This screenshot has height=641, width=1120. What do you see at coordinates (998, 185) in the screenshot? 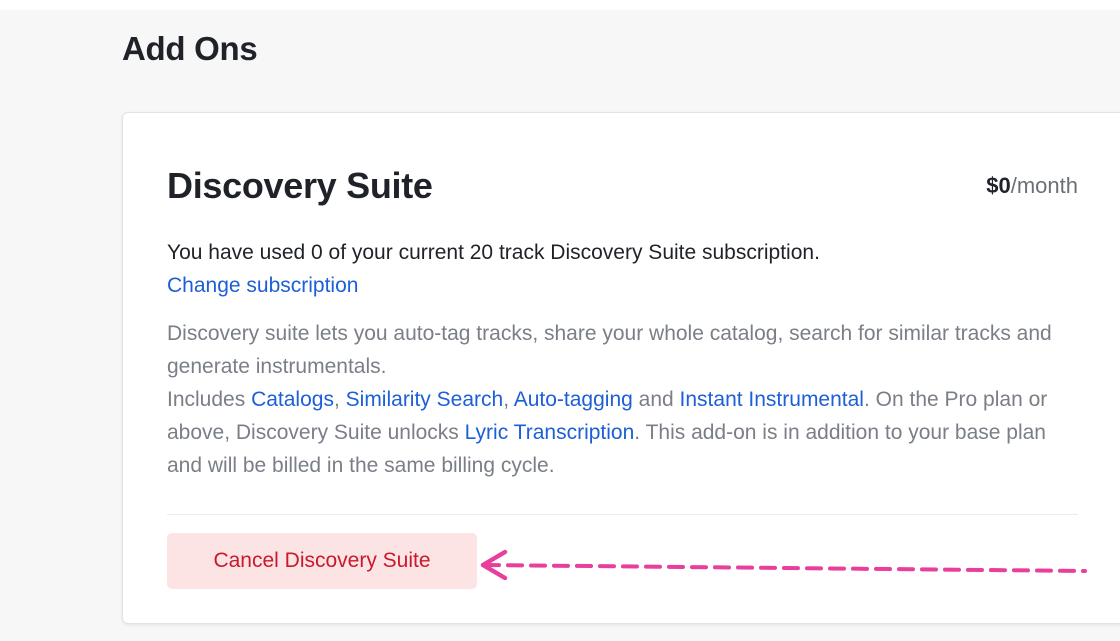
I see `price-amount: $0` at bounding box center [998, 185].